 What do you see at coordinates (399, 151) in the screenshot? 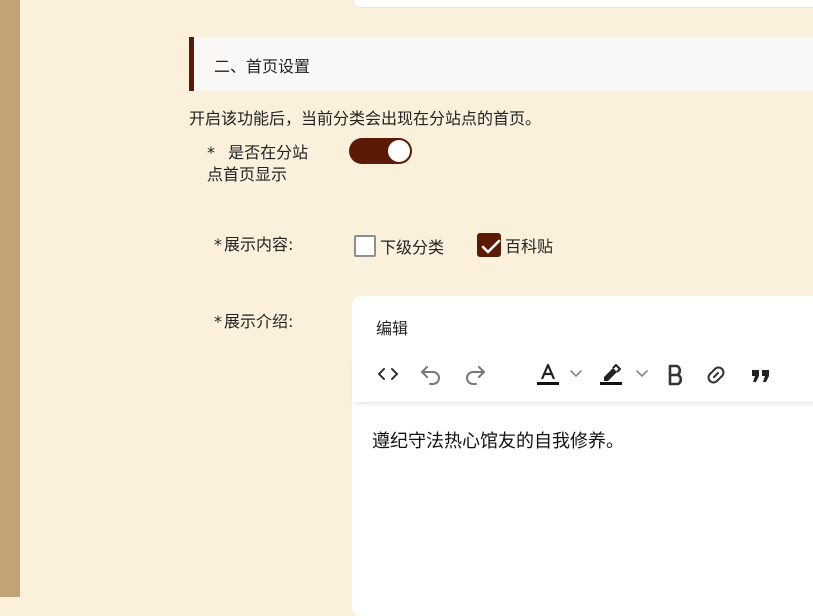
I see `toggle-knob` at bounding box center [399, 151].